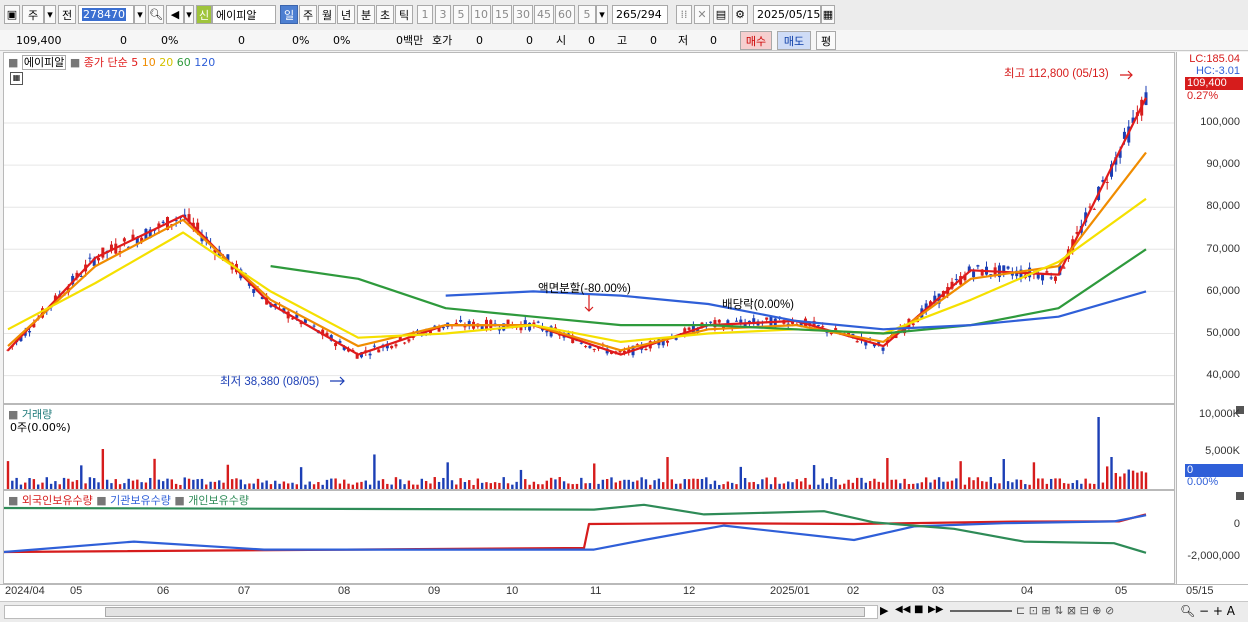  What do you see at coordinates (740, 14) in the screenshot?
I see `gear-icon: ⚙` at bounding box center [740, 14].